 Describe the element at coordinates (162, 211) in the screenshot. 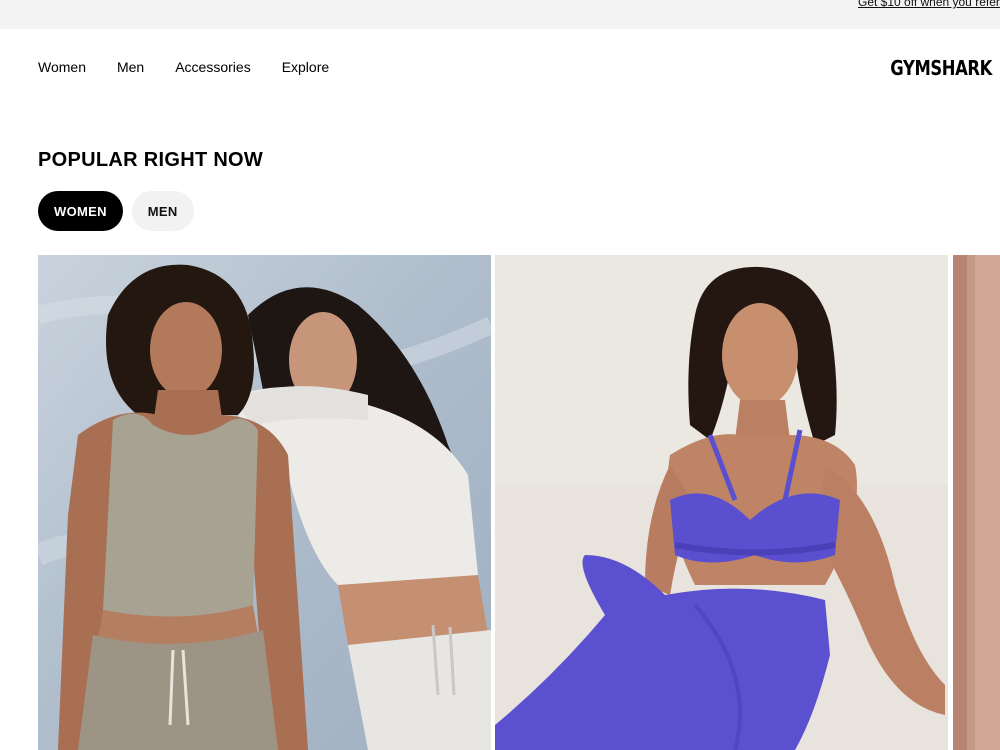

I see `tab-men: MEN` at that location.